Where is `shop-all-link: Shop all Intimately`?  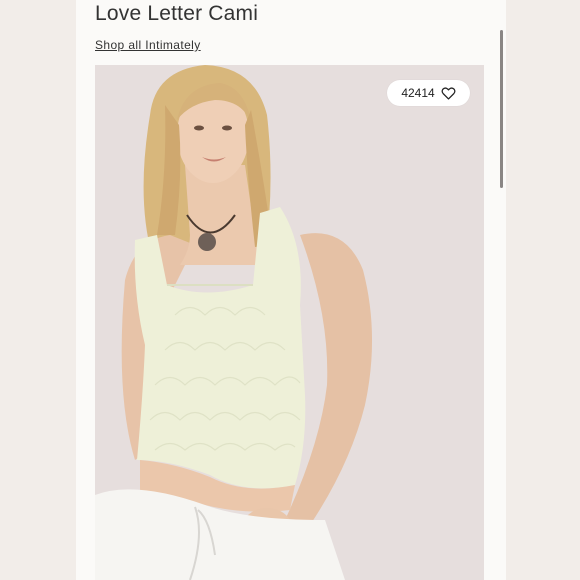 shop-all-link: Shop all Intimately is located at coordinates (148, 45).